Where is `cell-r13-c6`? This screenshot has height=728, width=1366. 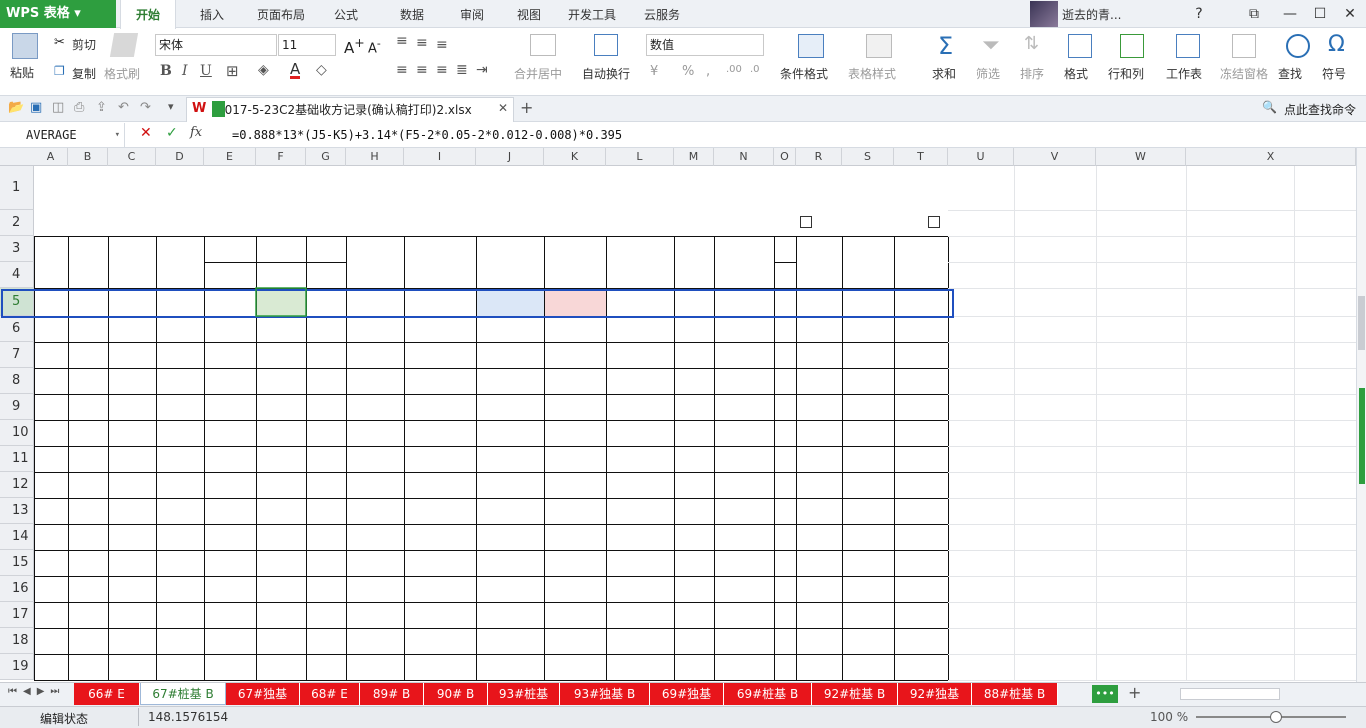 cell-r13-c6 is located at coordinates (281, 615).